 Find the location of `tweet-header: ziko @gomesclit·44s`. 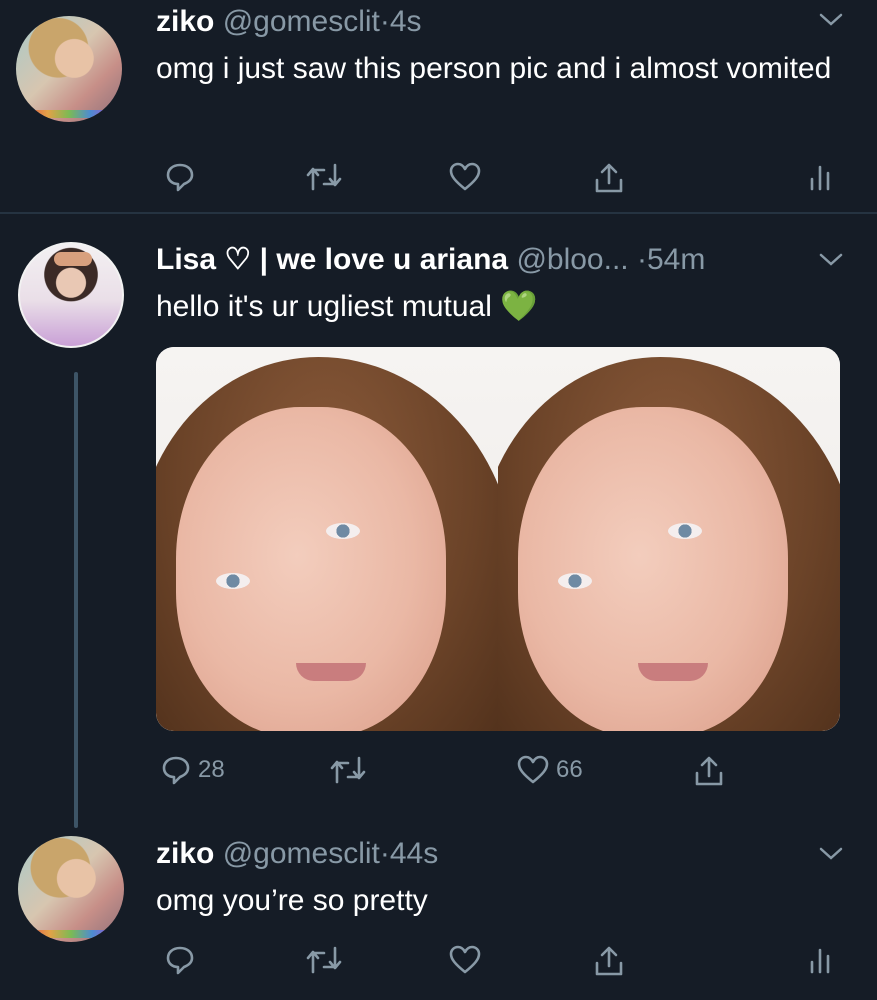

tweet-header: ziko @gomesclit·44s is located at coordinates (297, 854).